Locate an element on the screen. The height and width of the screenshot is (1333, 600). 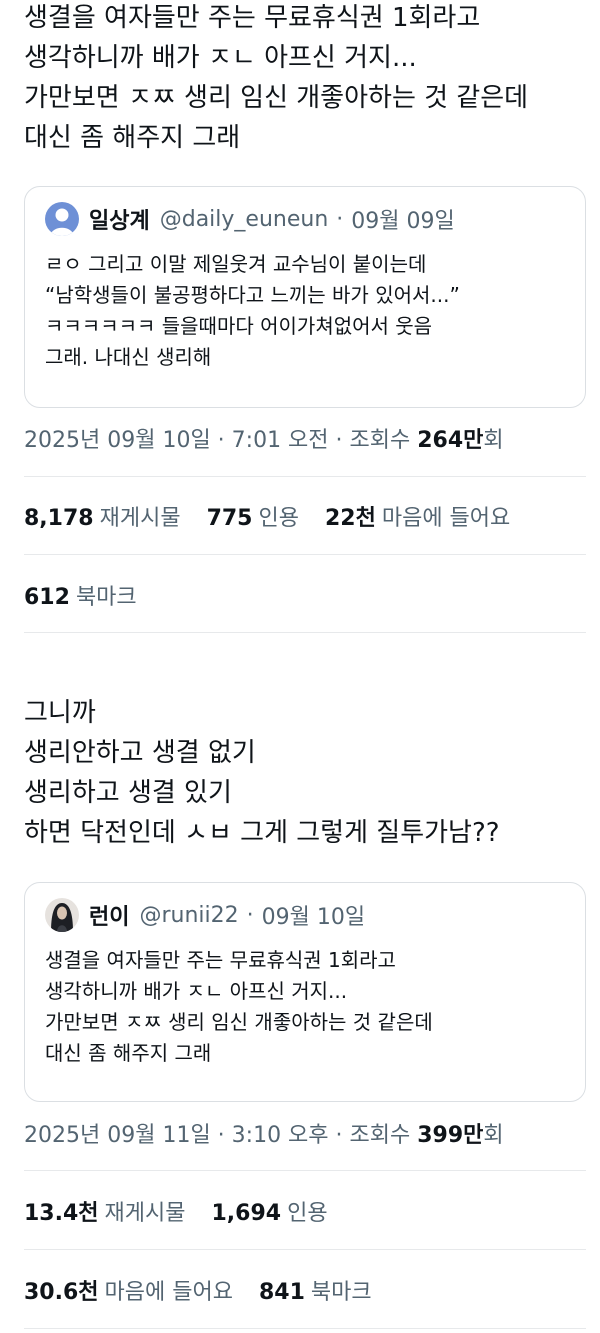
quote-text-line: ㄹㅇ 그리고 이말 제일웃겨 교수님이 붙이는데 is located at coordinates (236, 264).